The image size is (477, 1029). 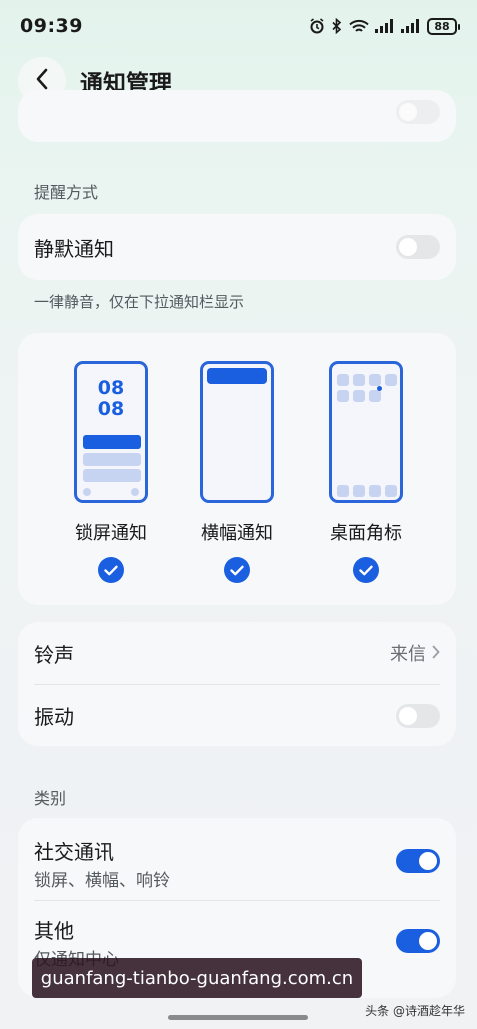 I want to click on style-lockscreen: 08 08 锁屏通知, so click(x=111, y=463).